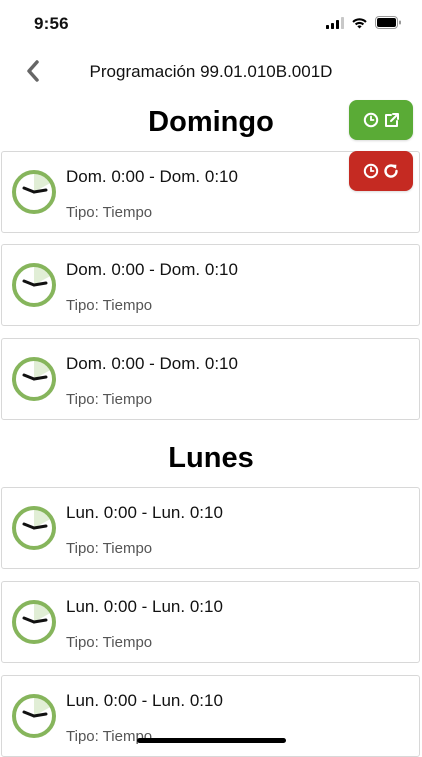 The image size is (422, 757). What do you see at coordinates (211, 458) in the screenshot?
I see `section-heading-lunes: Lunes` at bounding box center [211, 458].